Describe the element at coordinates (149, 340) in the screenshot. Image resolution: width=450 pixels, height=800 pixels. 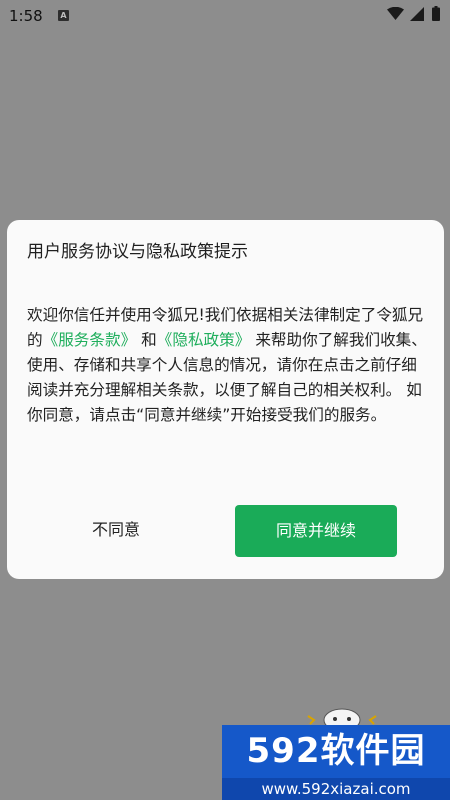
I see `body-text-and: 和` at that location.